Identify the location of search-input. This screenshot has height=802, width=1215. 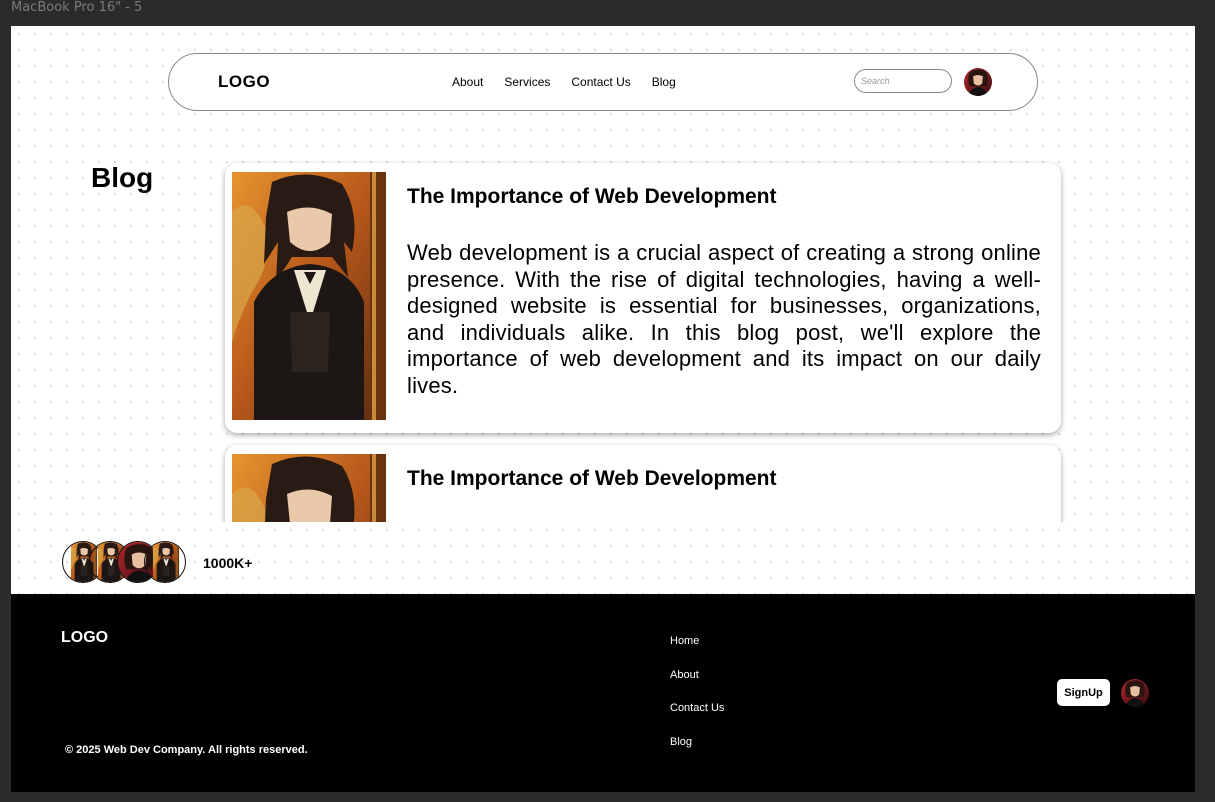
(903, 81).